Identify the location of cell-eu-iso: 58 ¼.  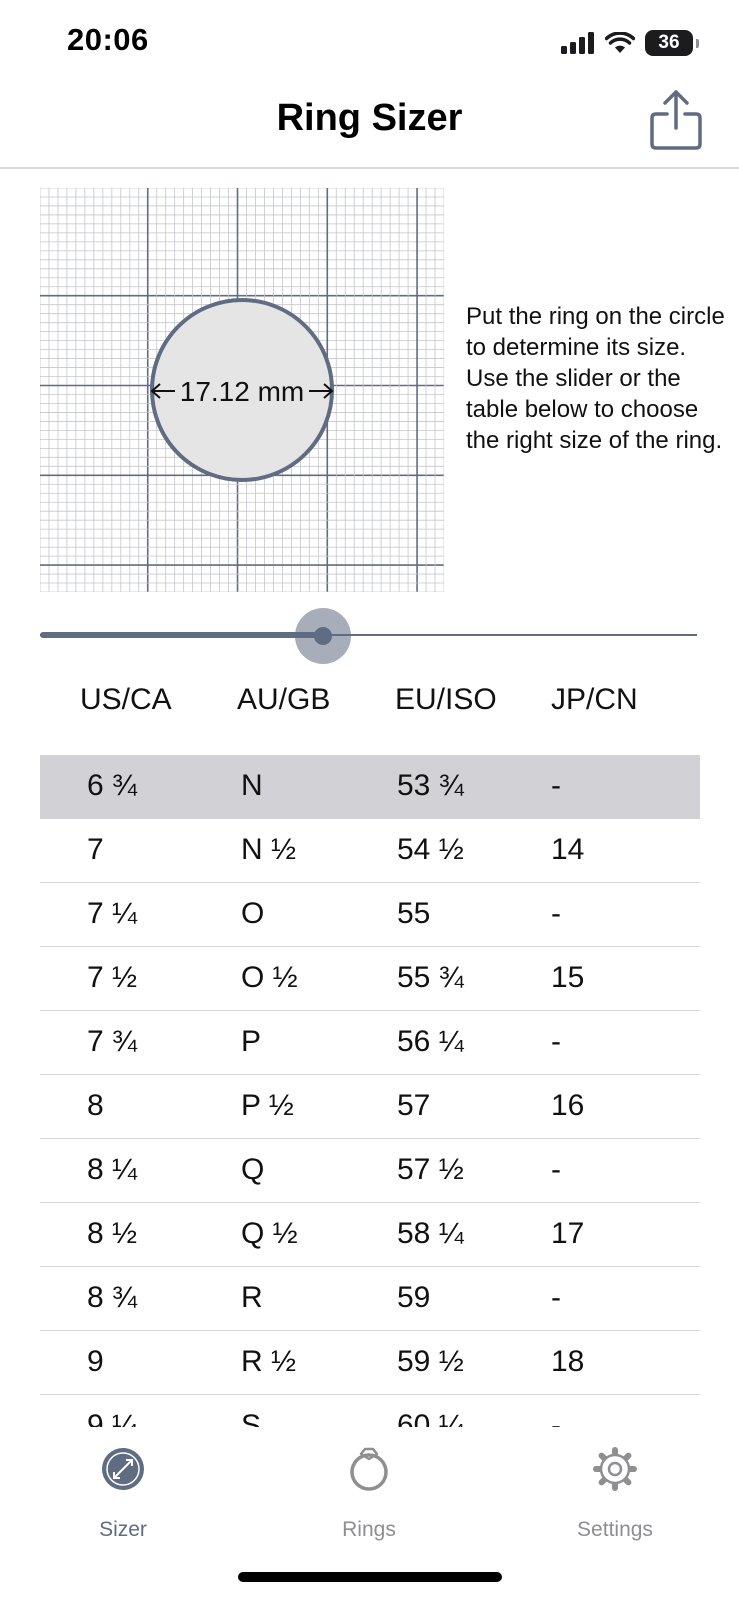
(430, 1233).